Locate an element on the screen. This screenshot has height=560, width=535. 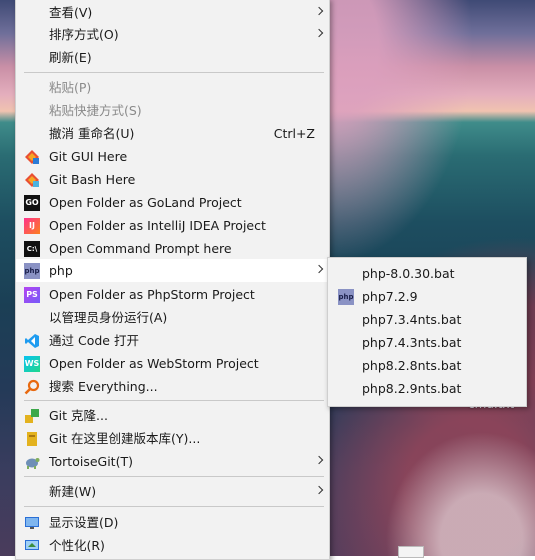
command-prompt-icon: C:\ is located at coordinates (32, 249).